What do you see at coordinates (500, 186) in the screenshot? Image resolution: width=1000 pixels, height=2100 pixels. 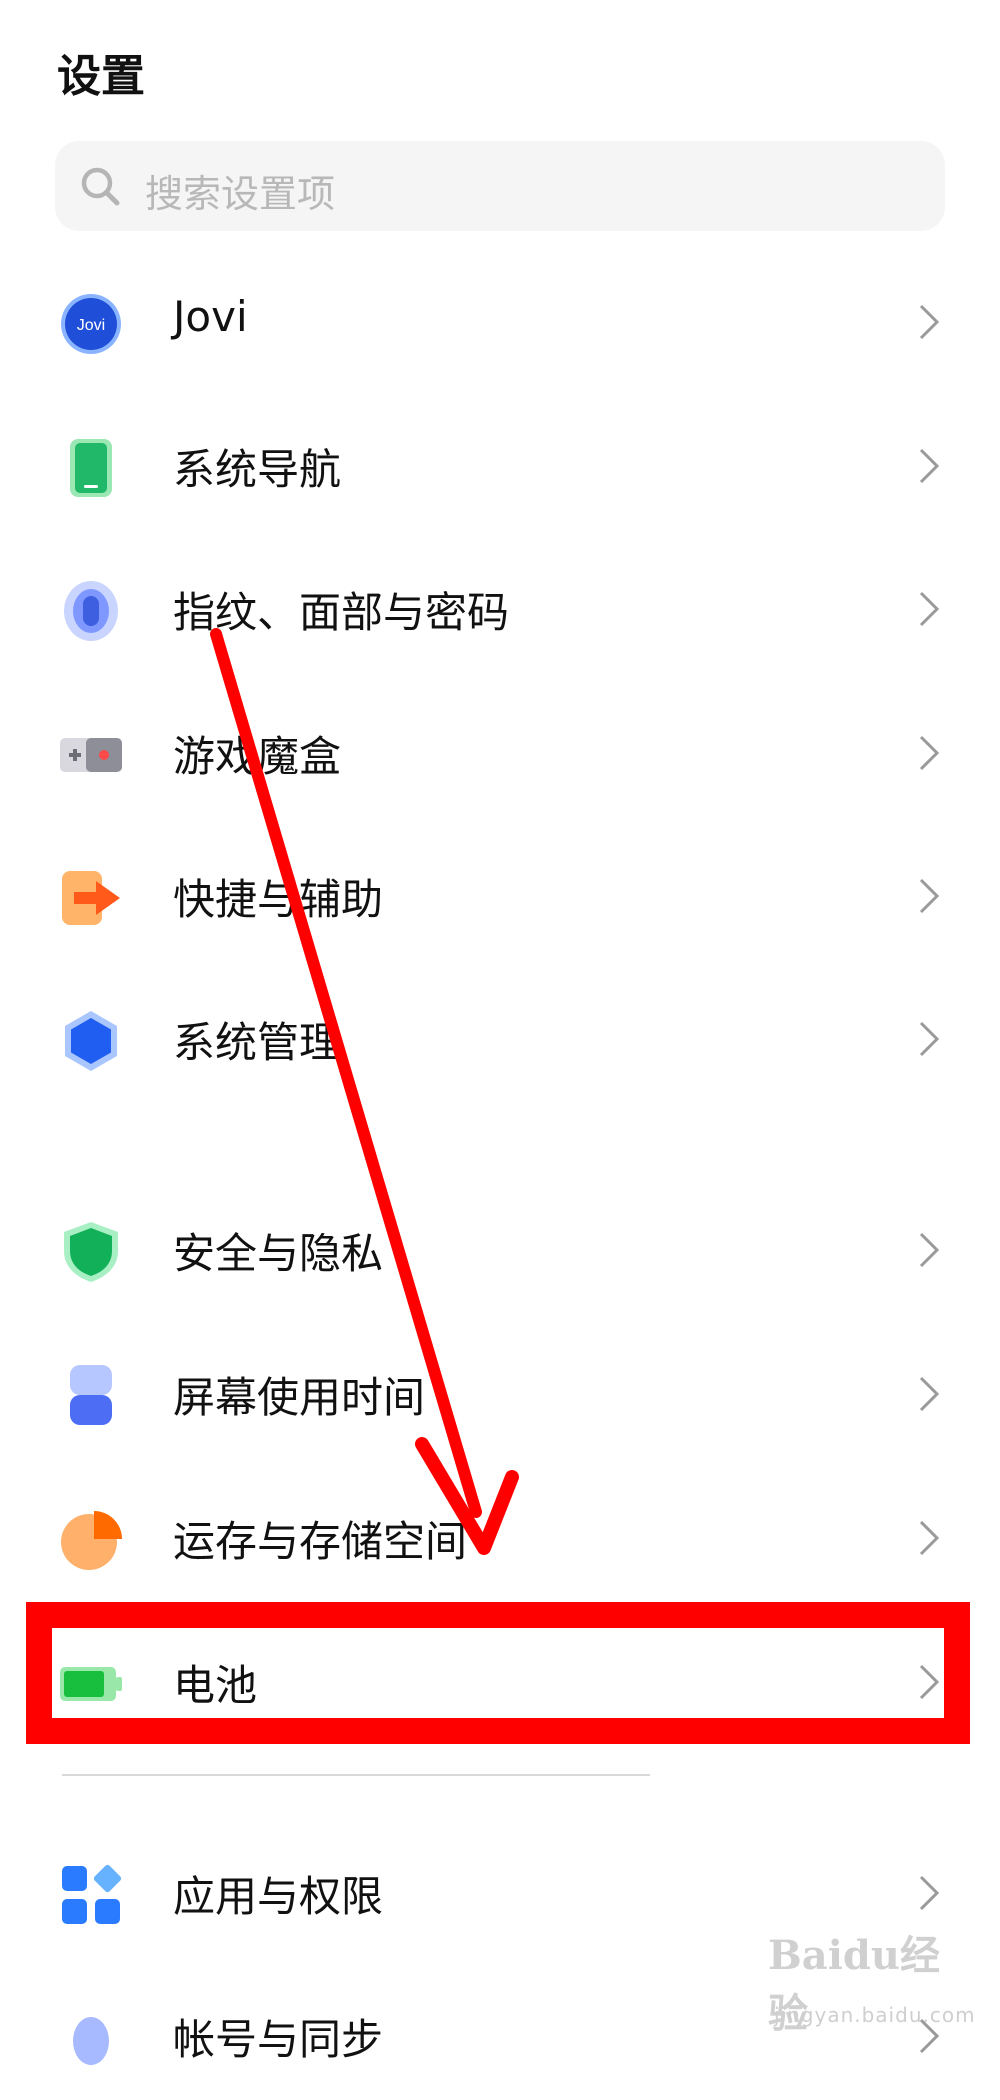 I see `search-bar: 搜索设置项` at bounding box center [500, 186].